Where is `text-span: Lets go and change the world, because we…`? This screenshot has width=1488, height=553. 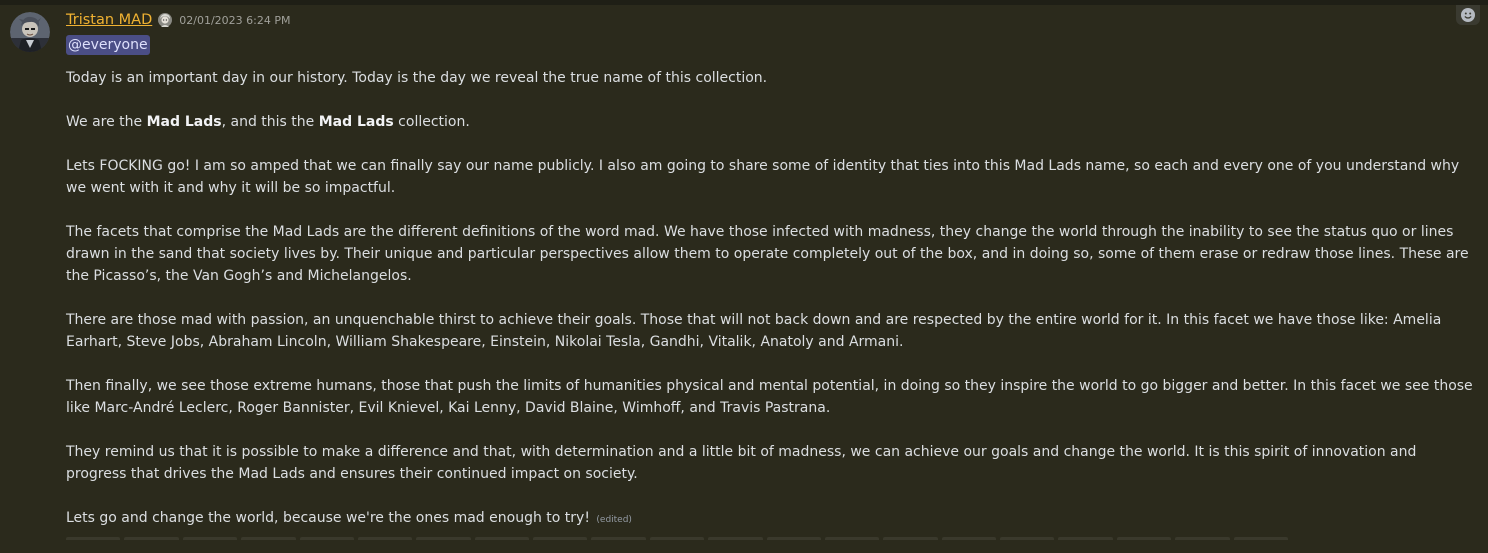
text-span: Lets go and change the world, because we… is located at coordinates (328, 518).